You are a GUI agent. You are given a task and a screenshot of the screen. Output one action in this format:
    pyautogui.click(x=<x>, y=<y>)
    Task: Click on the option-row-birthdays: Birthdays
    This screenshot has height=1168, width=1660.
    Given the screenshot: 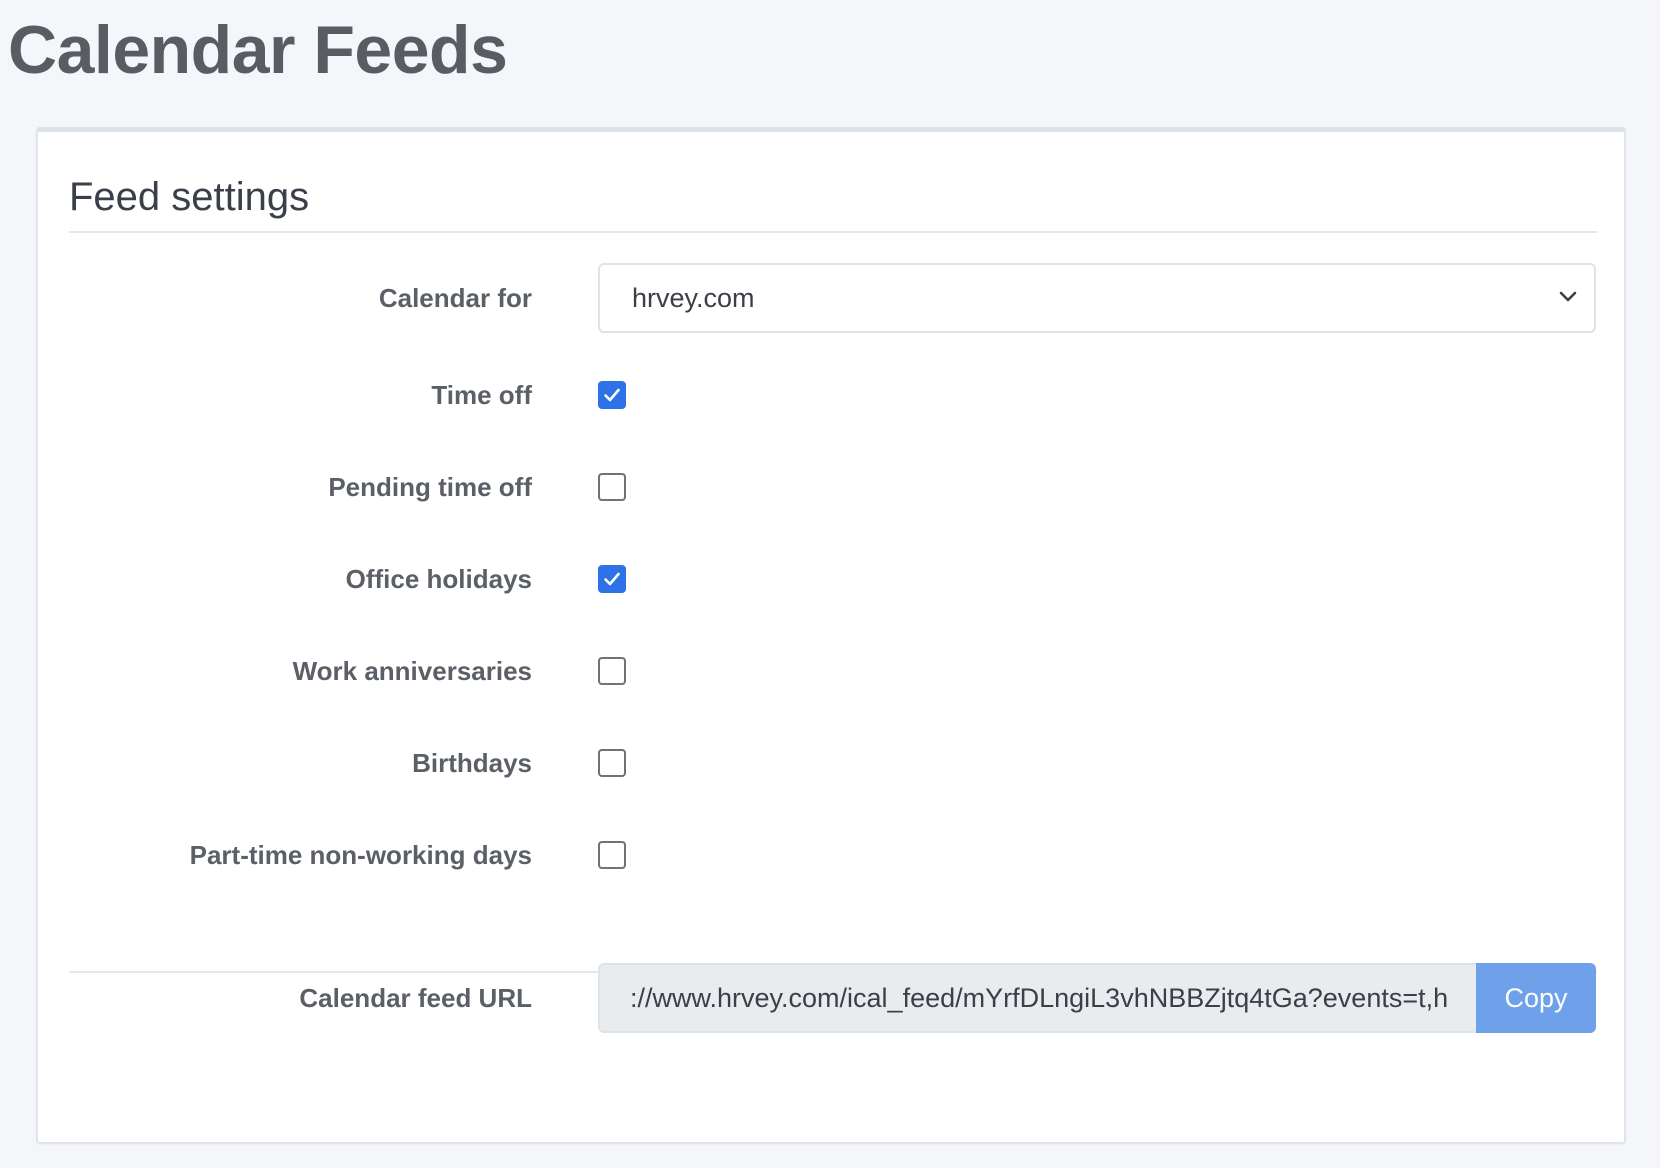 What is the action you would take?
    pyautogui.click(x=831, y=763)
    